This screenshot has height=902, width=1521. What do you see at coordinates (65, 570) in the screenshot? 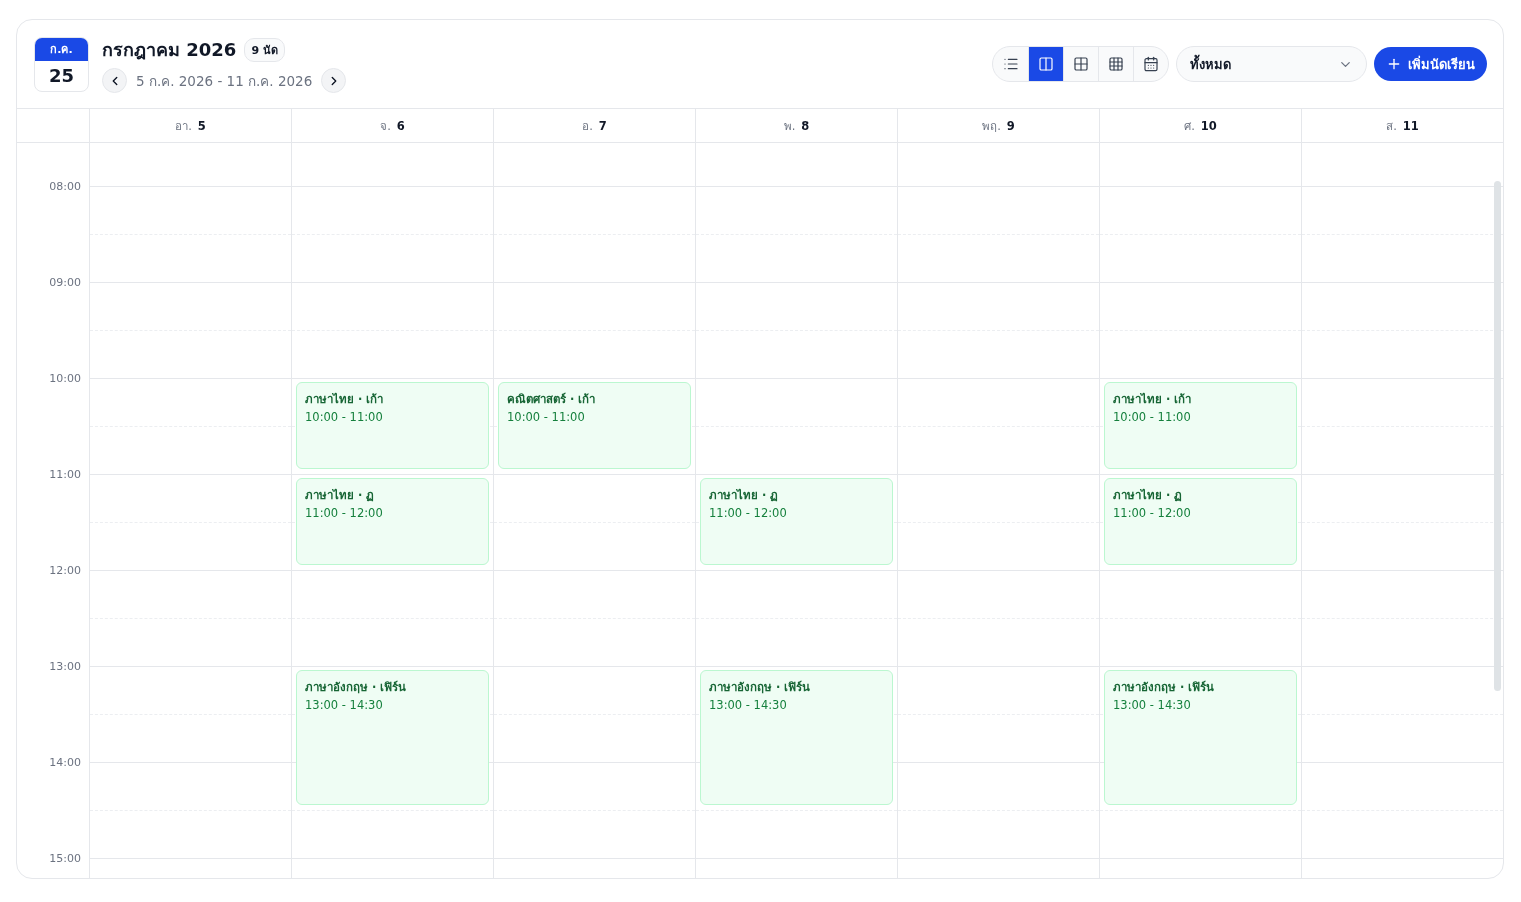
I see `time-label: 12:00` at bounding box center [65, 570].